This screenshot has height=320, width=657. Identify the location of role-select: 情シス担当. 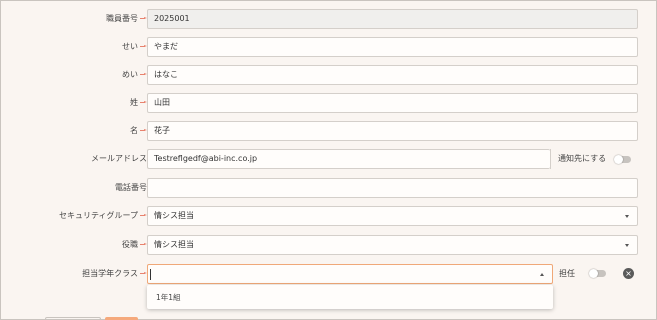
(392, 245).